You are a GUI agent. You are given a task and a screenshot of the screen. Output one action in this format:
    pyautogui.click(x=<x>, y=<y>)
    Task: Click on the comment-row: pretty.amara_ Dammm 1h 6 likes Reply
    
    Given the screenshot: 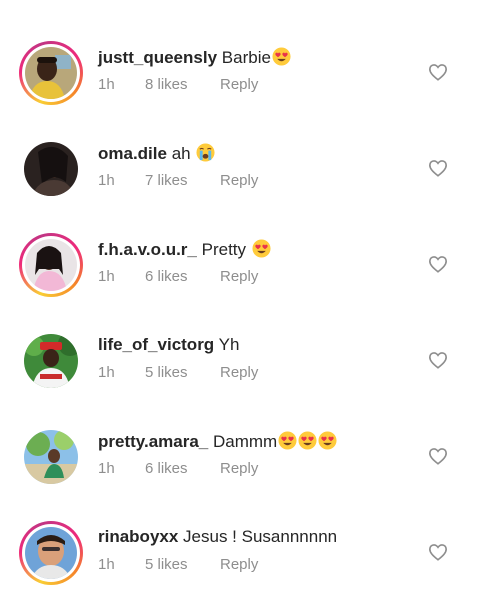 What is the action you would take?
    pyautogui.click(x=240, y=471)
    